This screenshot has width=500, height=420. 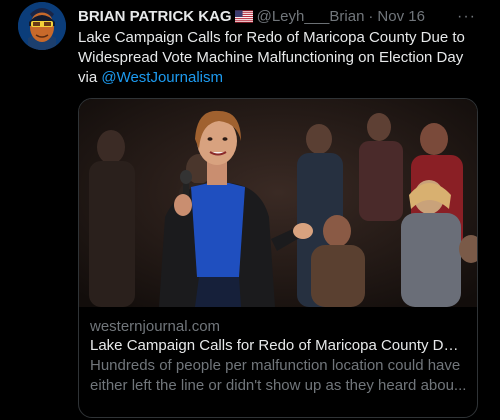 I want to click on mention-link: @WestJournalism, so click(x=162, y=77).